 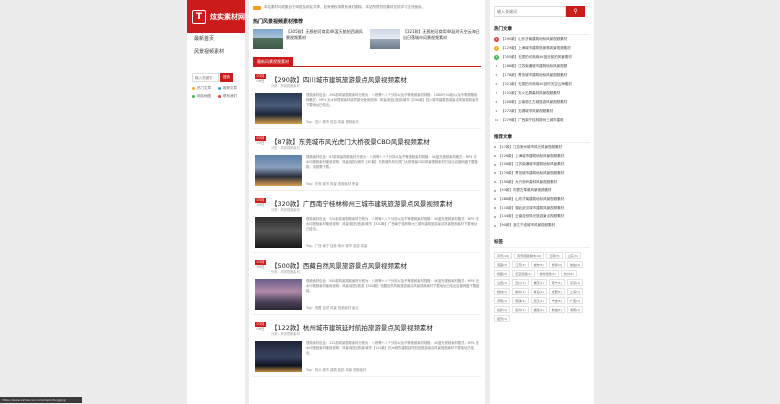 I want to click on article-tags: Tag：四川 城市 旅游 风景 视频素材, so click(x=332, y=121).